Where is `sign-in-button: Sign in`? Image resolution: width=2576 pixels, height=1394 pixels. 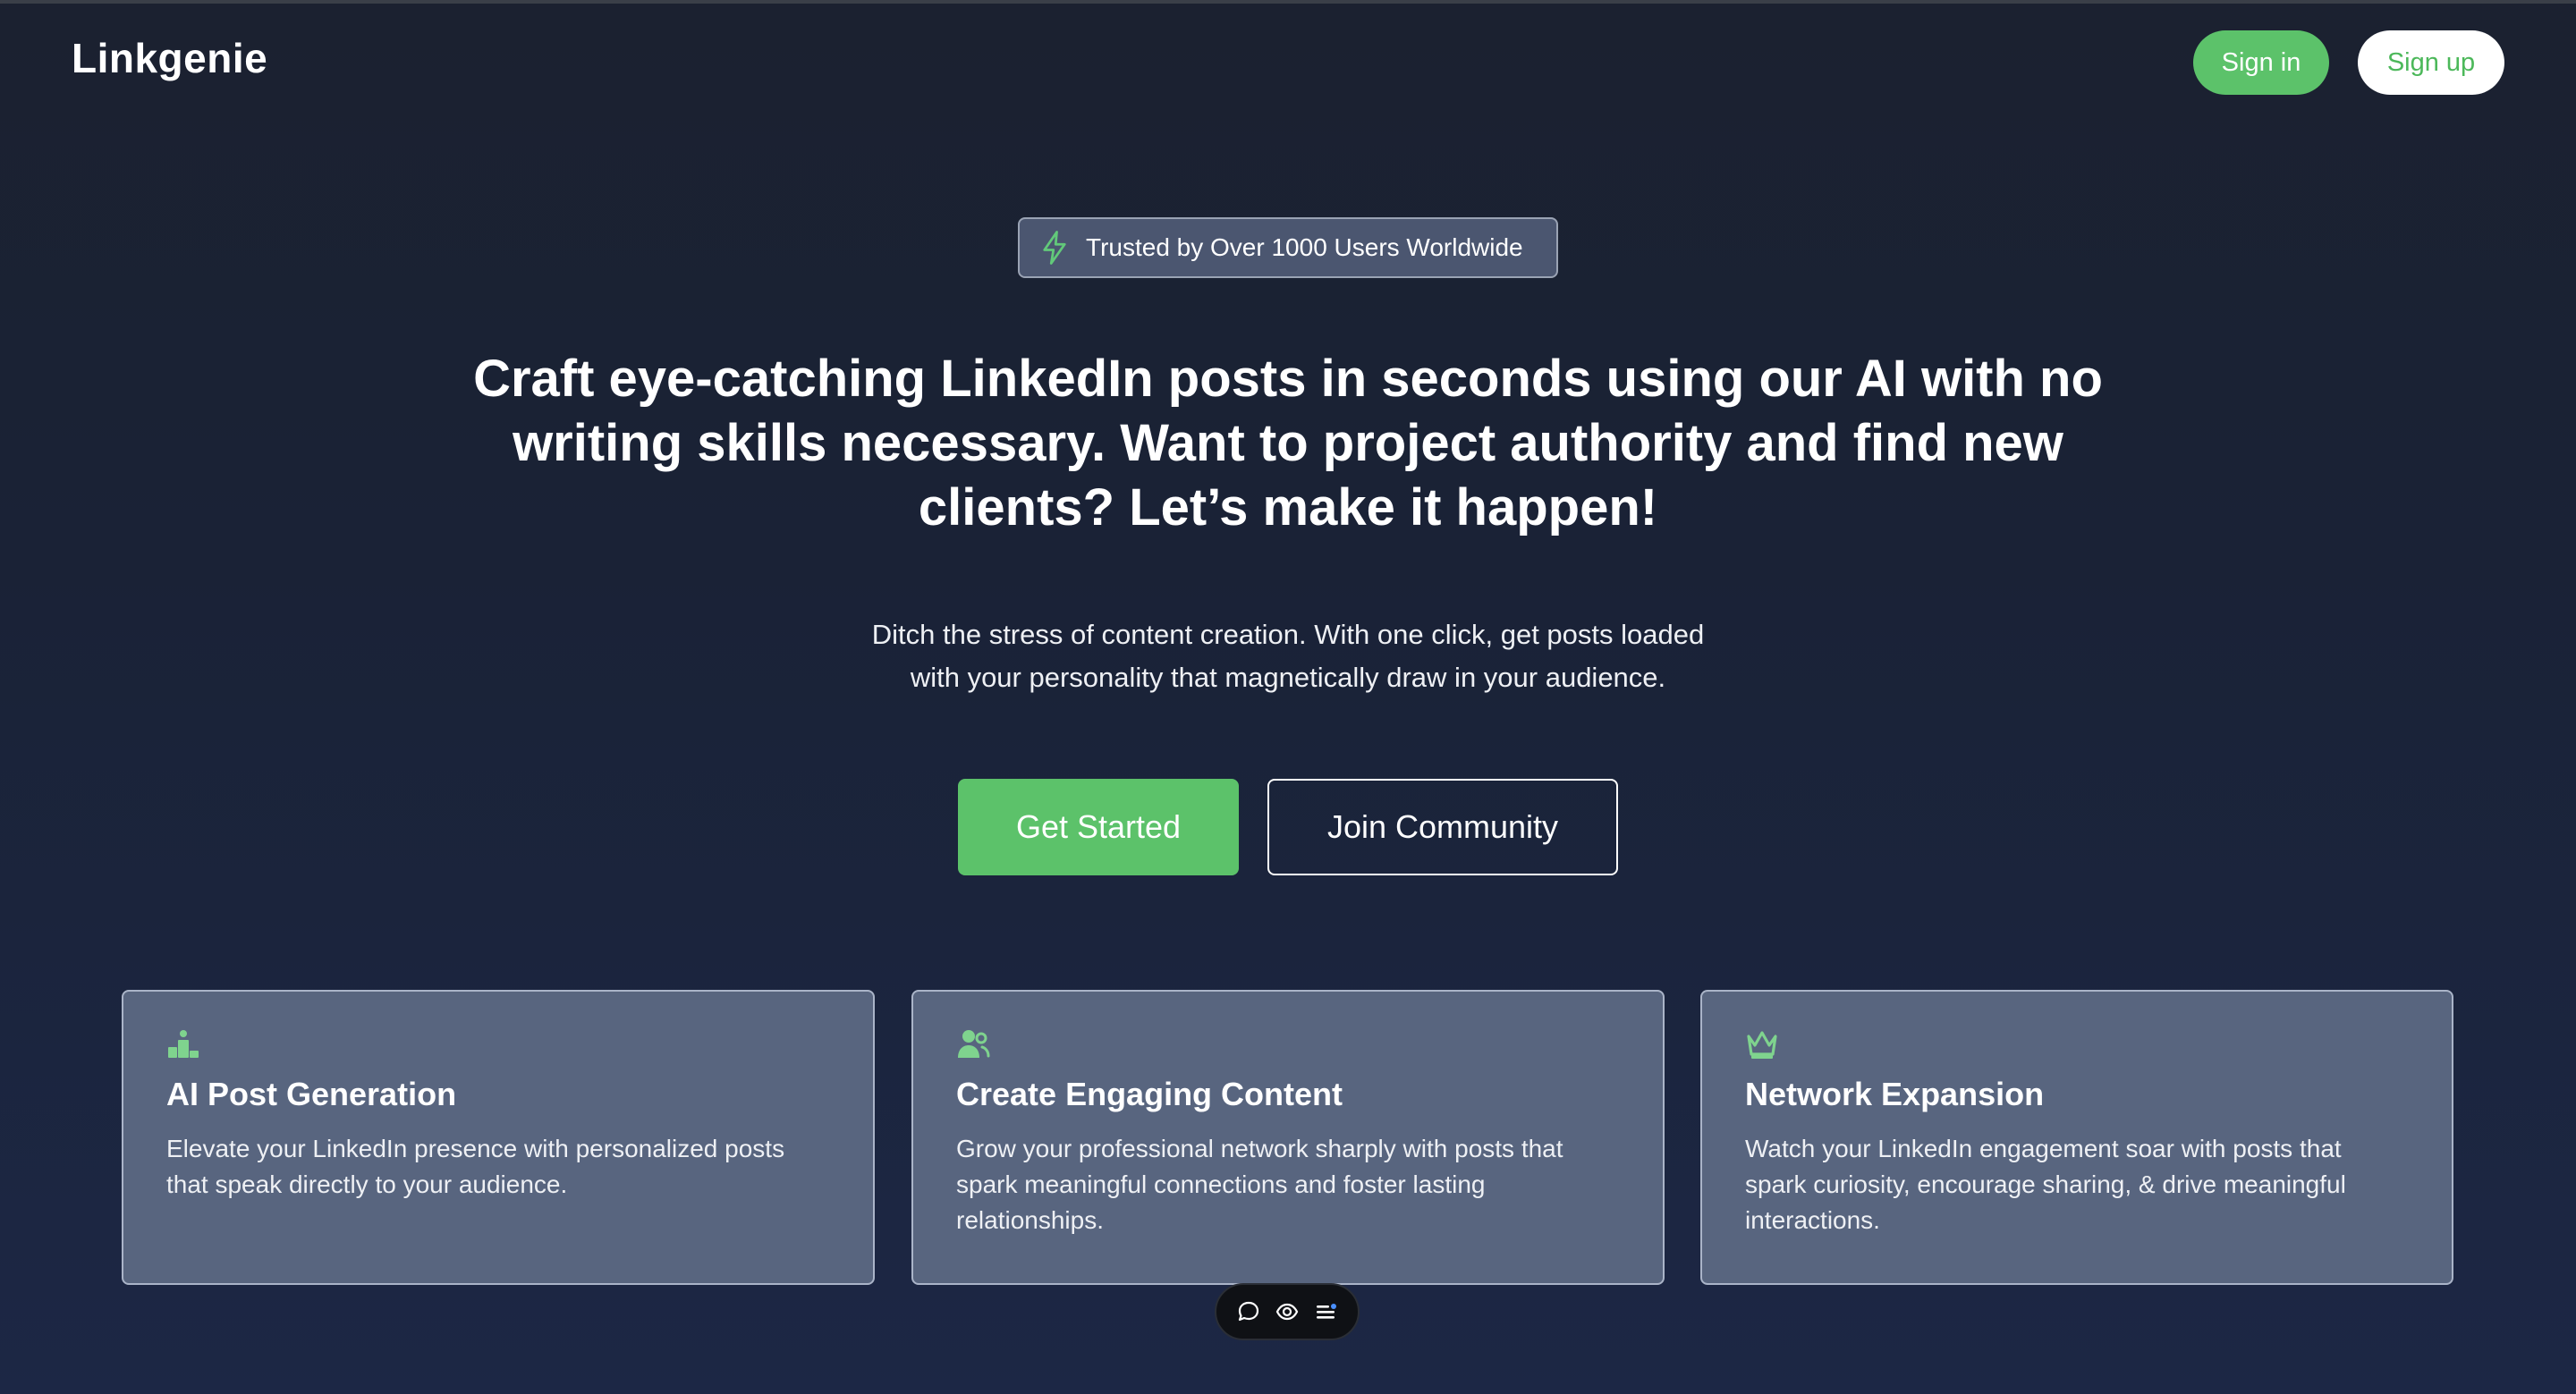 sign-in-button: Sign in is located at coordinates (2261, 63).